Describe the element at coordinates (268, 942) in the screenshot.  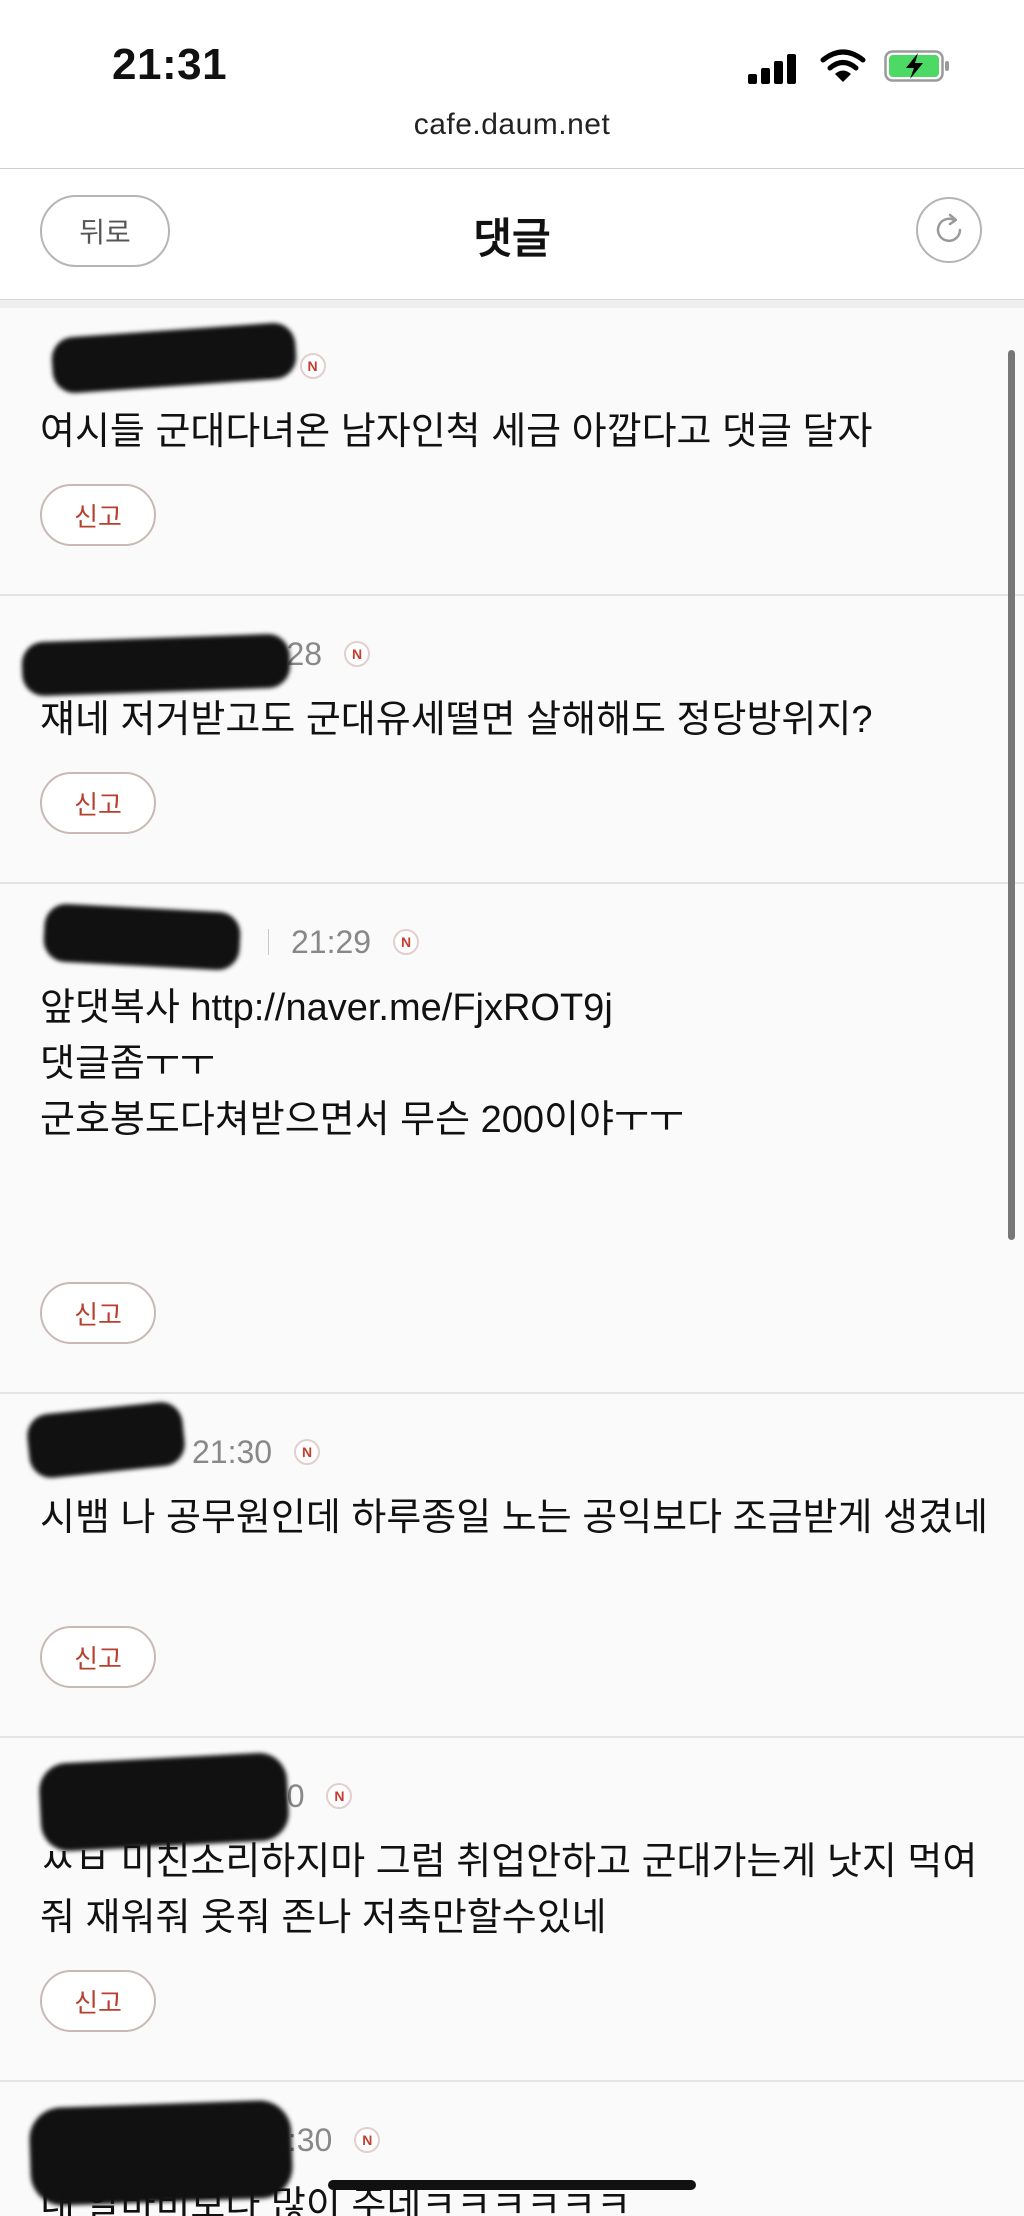
I see `meta-separator` at that location.